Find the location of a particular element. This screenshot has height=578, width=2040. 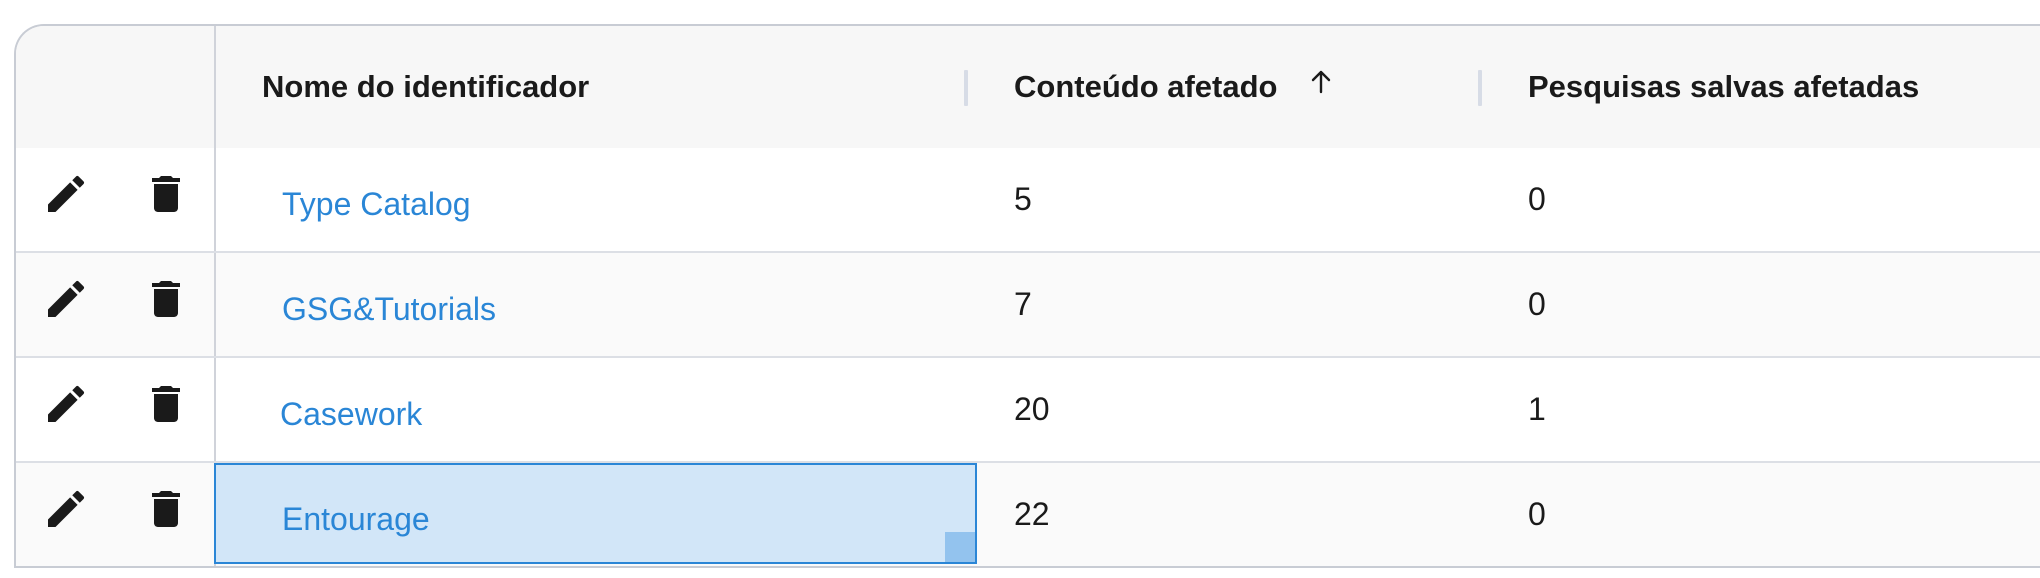

identifier-link: GSG&Tutorials is located at coordinates (389, 304).